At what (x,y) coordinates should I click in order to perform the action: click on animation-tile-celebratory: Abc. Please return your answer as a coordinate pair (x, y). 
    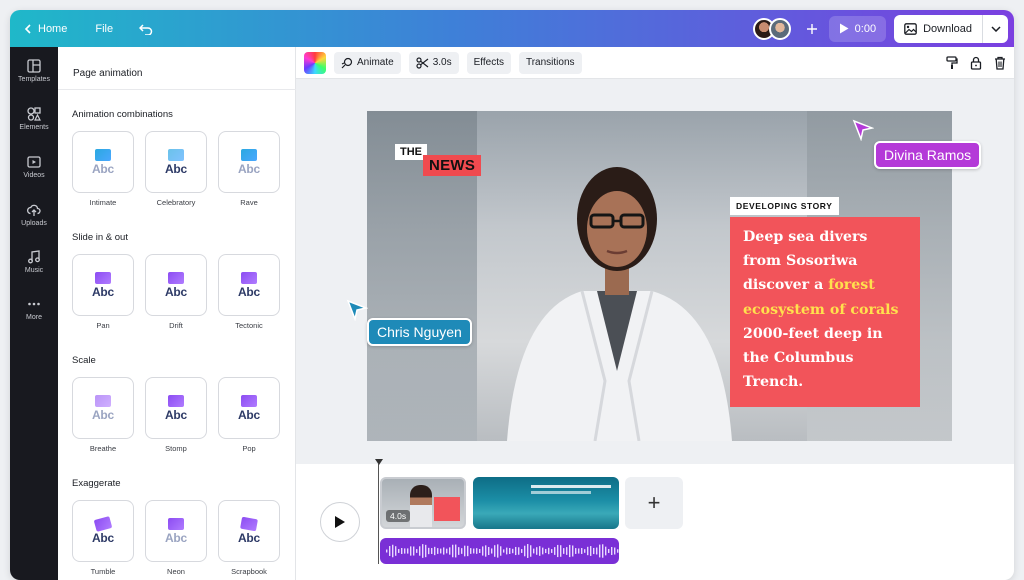
    Looking at the image, I should click on (176, 162).